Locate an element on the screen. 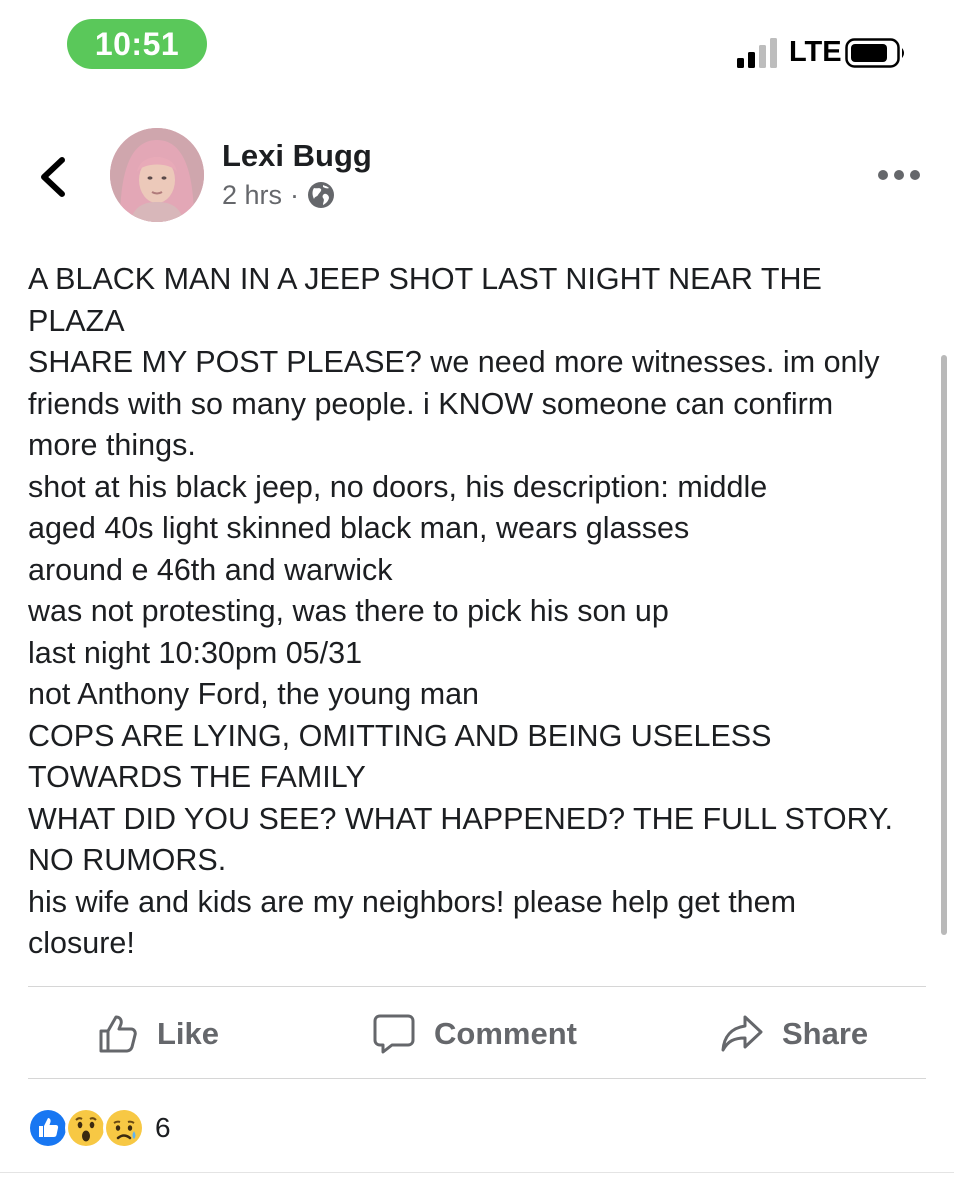  post-time: 2 hrs is located at coordinates (252, 195).